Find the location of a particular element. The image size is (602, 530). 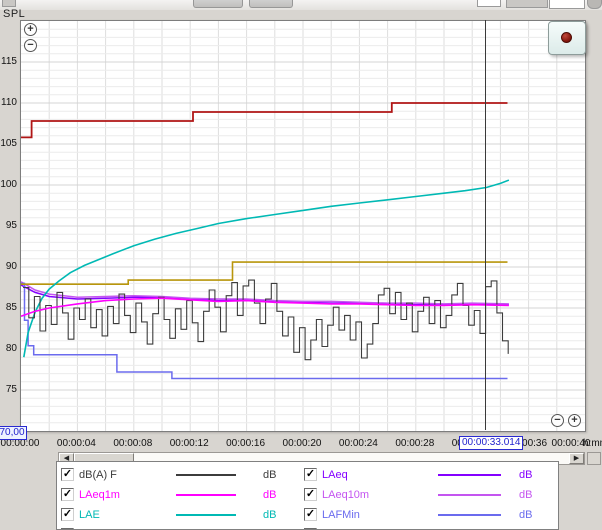

x-tick-label: 00:00:24 is located at coordinates (358, 443).